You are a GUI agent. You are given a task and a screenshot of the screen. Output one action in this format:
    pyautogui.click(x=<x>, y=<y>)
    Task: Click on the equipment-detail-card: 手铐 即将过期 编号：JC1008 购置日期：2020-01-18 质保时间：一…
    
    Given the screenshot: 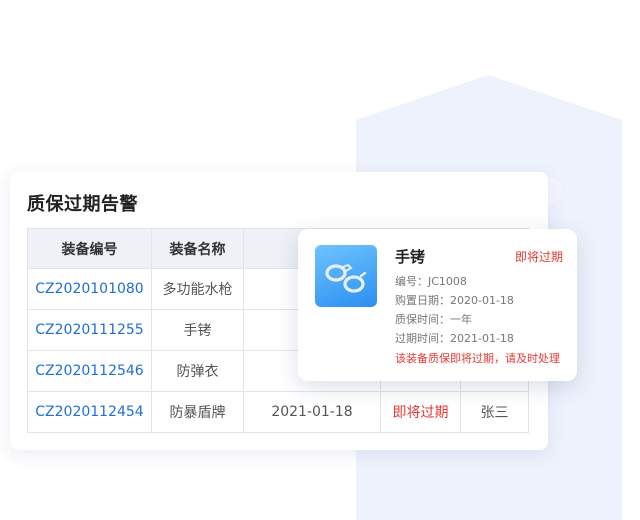 What is the action you would take?
    pyautogui.click(x=437, y=305)
    